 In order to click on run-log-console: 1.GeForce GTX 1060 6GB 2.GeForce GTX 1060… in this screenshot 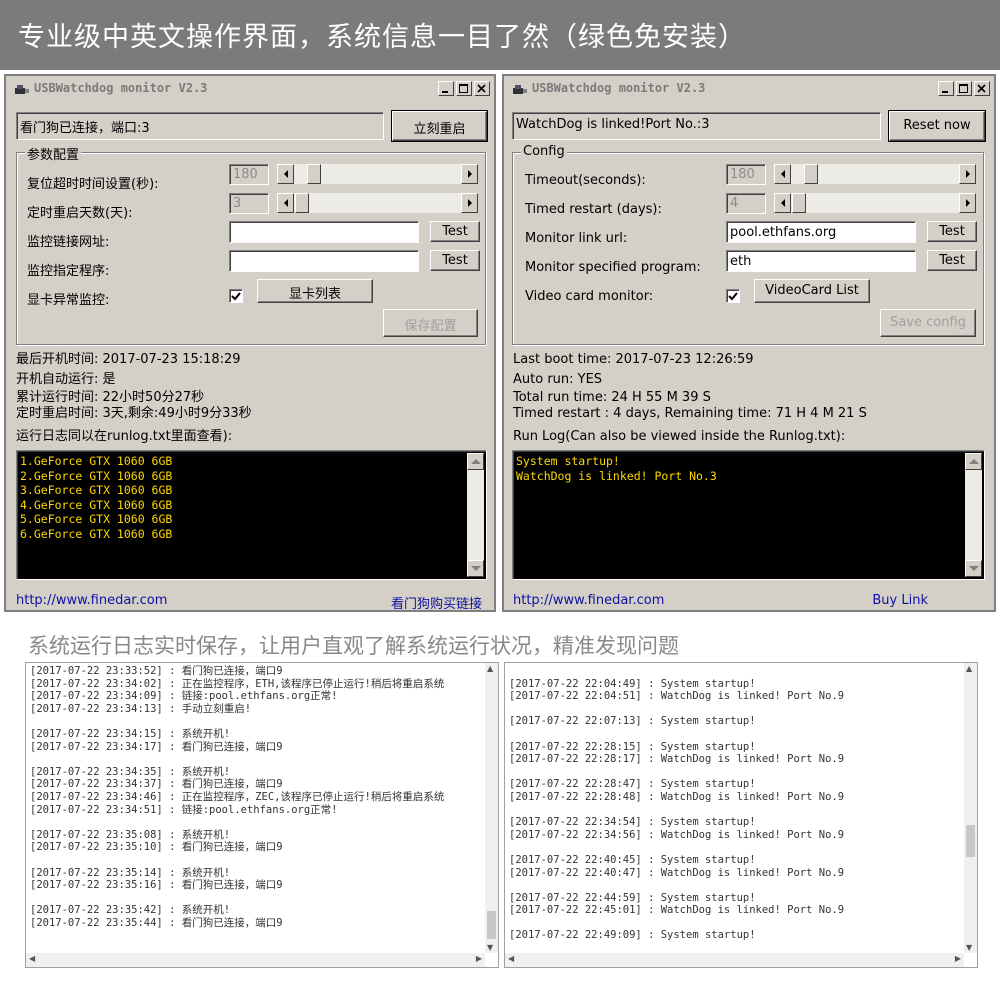, I will do `click(251, 515)`.